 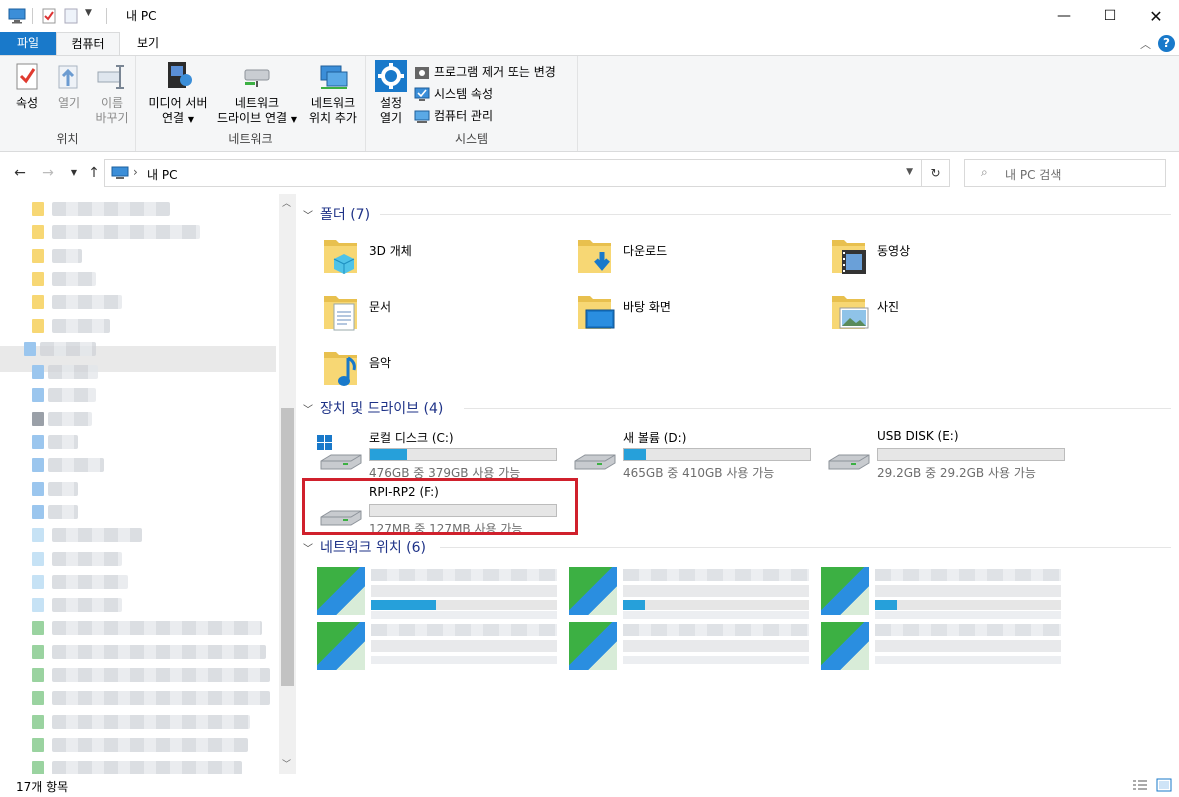 I want to click on settings-gear-icon, so click(x=391, y=76).